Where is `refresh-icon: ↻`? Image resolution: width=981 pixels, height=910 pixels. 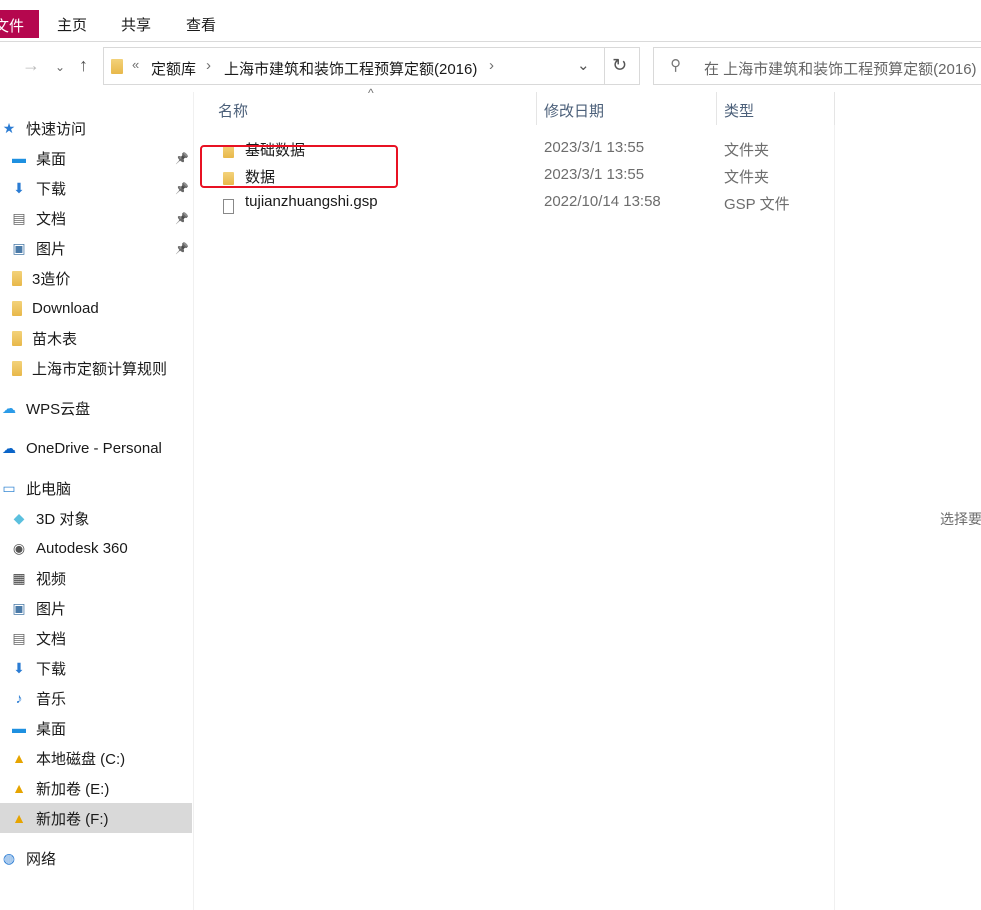 refresh-icon: ↻ is located at coordinates (619, 65).